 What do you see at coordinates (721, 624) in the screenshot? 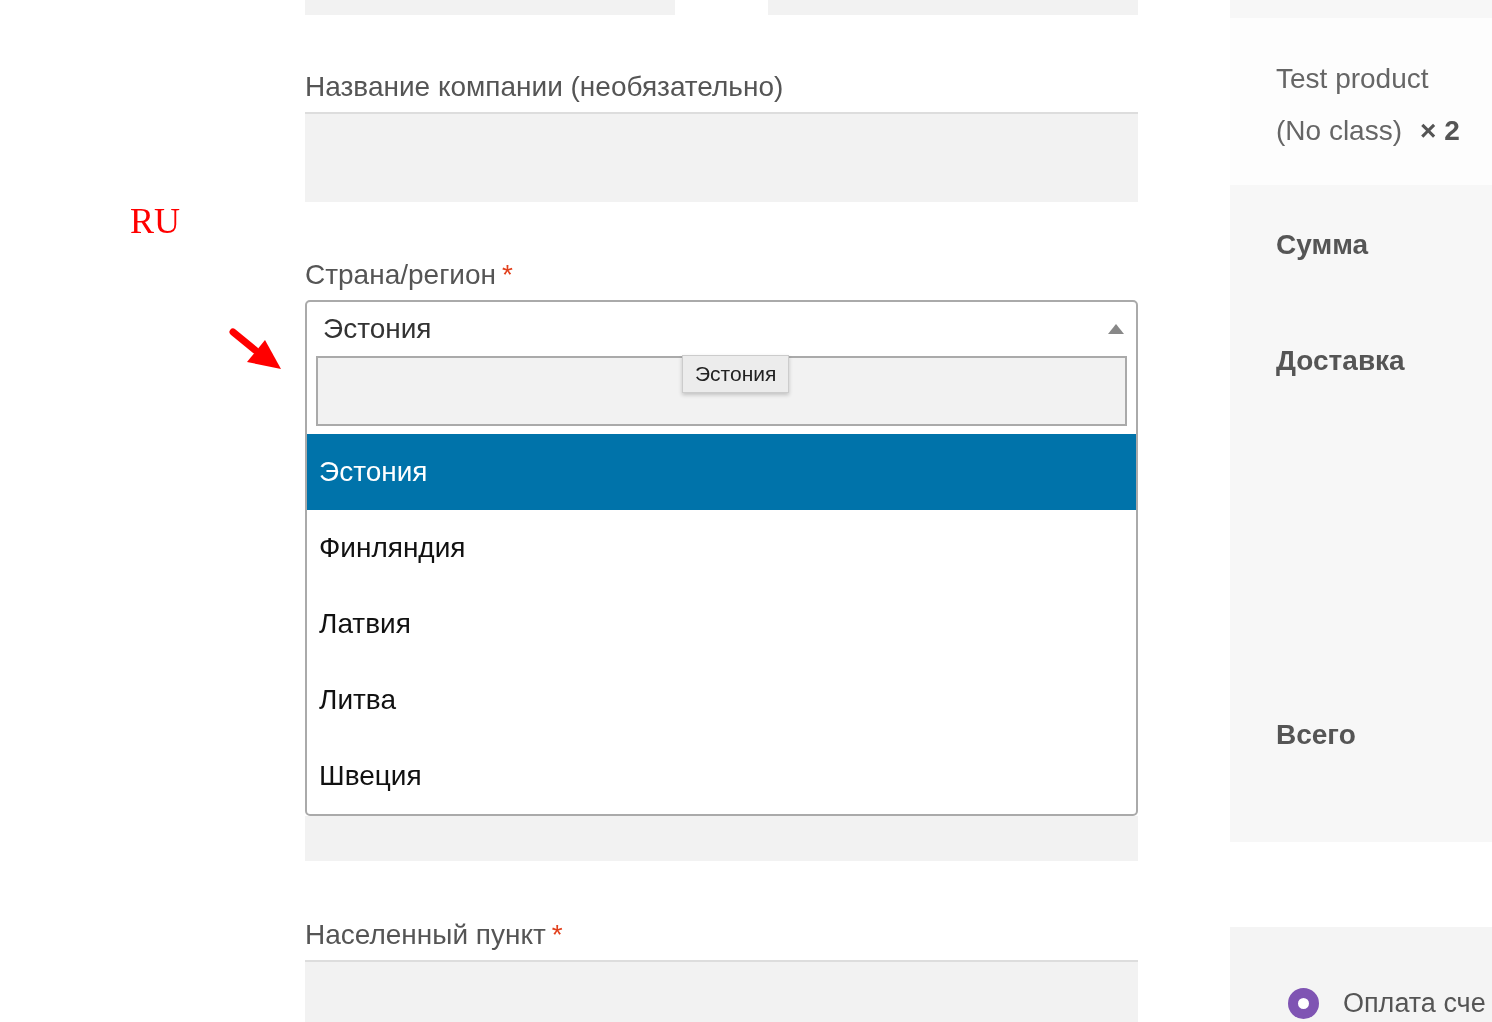
I see `dropdown-option: Латвия` at bounding box center [721, 624].